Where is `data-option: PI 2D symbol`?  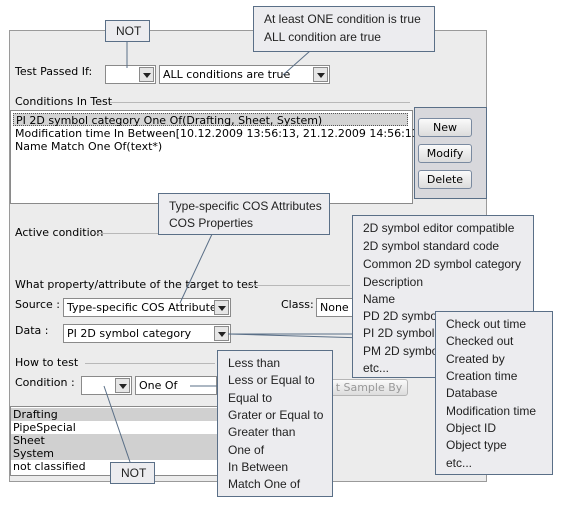 data-option: PI 2D symbol is located at coordinates (399, 333).